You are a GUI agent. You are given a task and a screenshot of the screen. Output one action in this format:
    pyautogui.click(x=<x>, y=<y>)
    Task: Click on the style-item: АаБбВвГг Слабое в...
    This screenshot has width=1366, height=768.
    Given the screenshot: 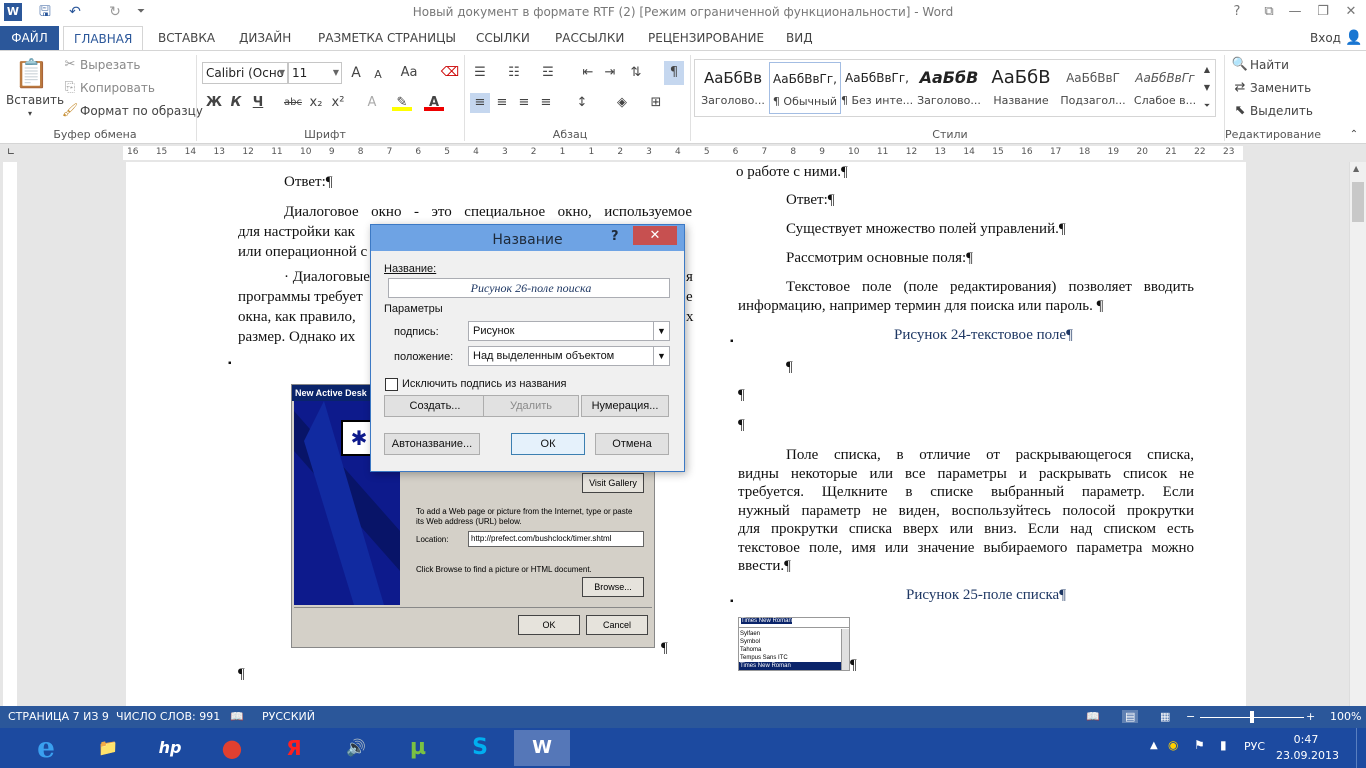 What is the action you would take?
    pyautogui.click(x=1165, y=88)
    